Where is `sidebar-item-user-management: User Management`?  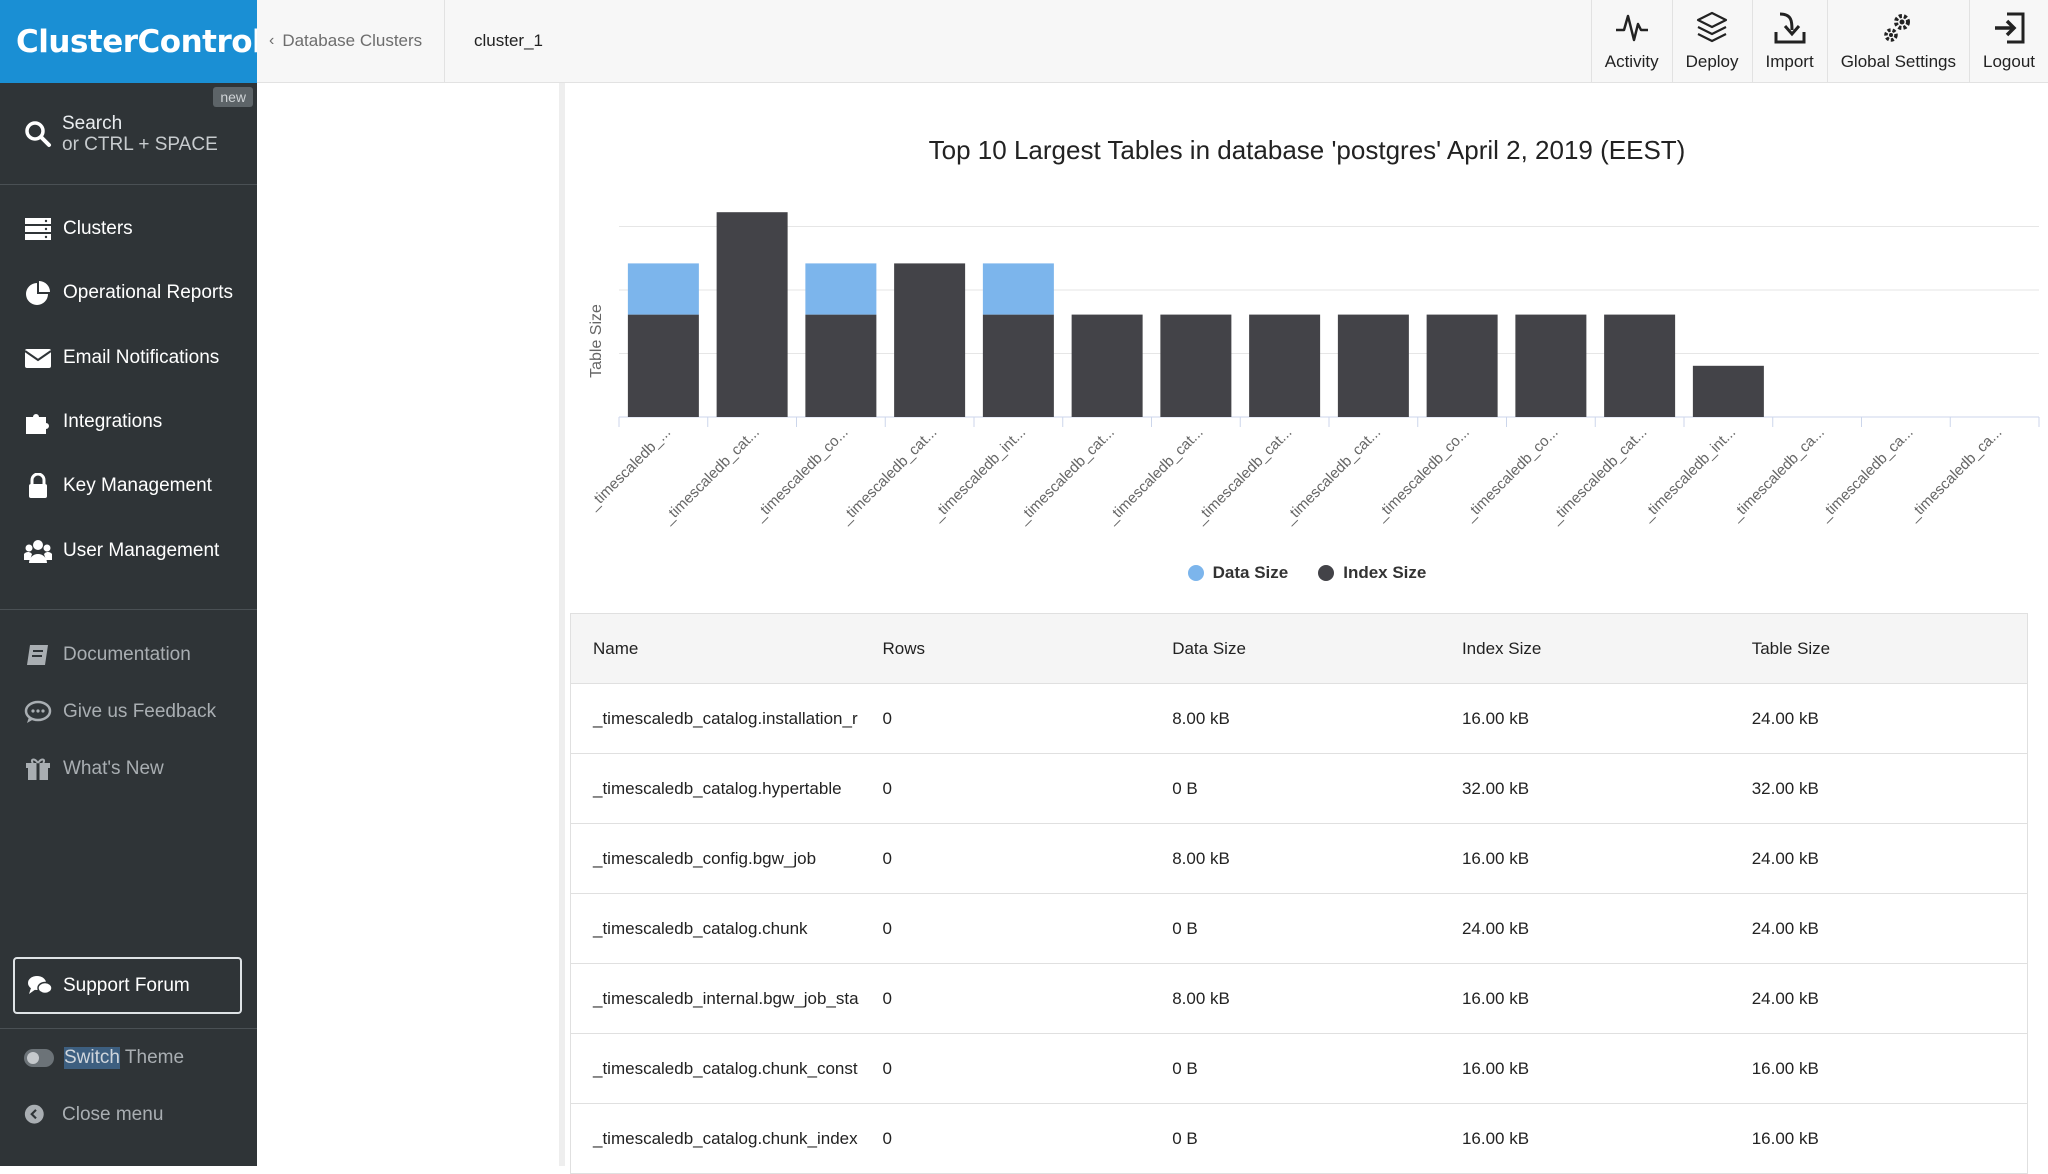
sidebar-item-user-management: User Management is located at coordinates (128, 550).